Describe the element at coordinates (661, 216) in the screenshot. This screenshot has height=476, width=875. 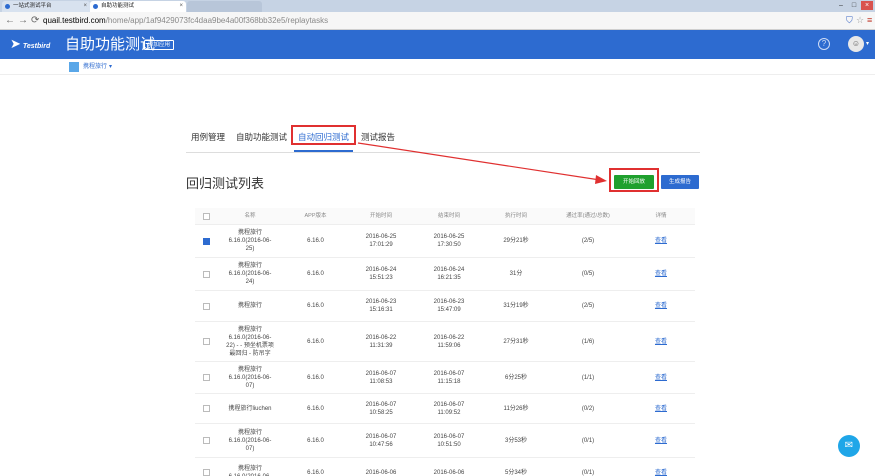
I see `header-detail: 详情` at that location.